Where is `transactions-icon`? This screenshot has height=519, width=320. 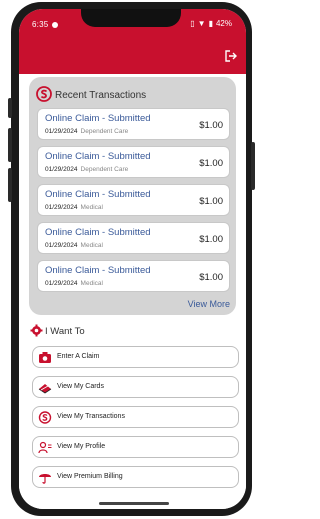 transactions-icon is located at coordinates (45, 417).